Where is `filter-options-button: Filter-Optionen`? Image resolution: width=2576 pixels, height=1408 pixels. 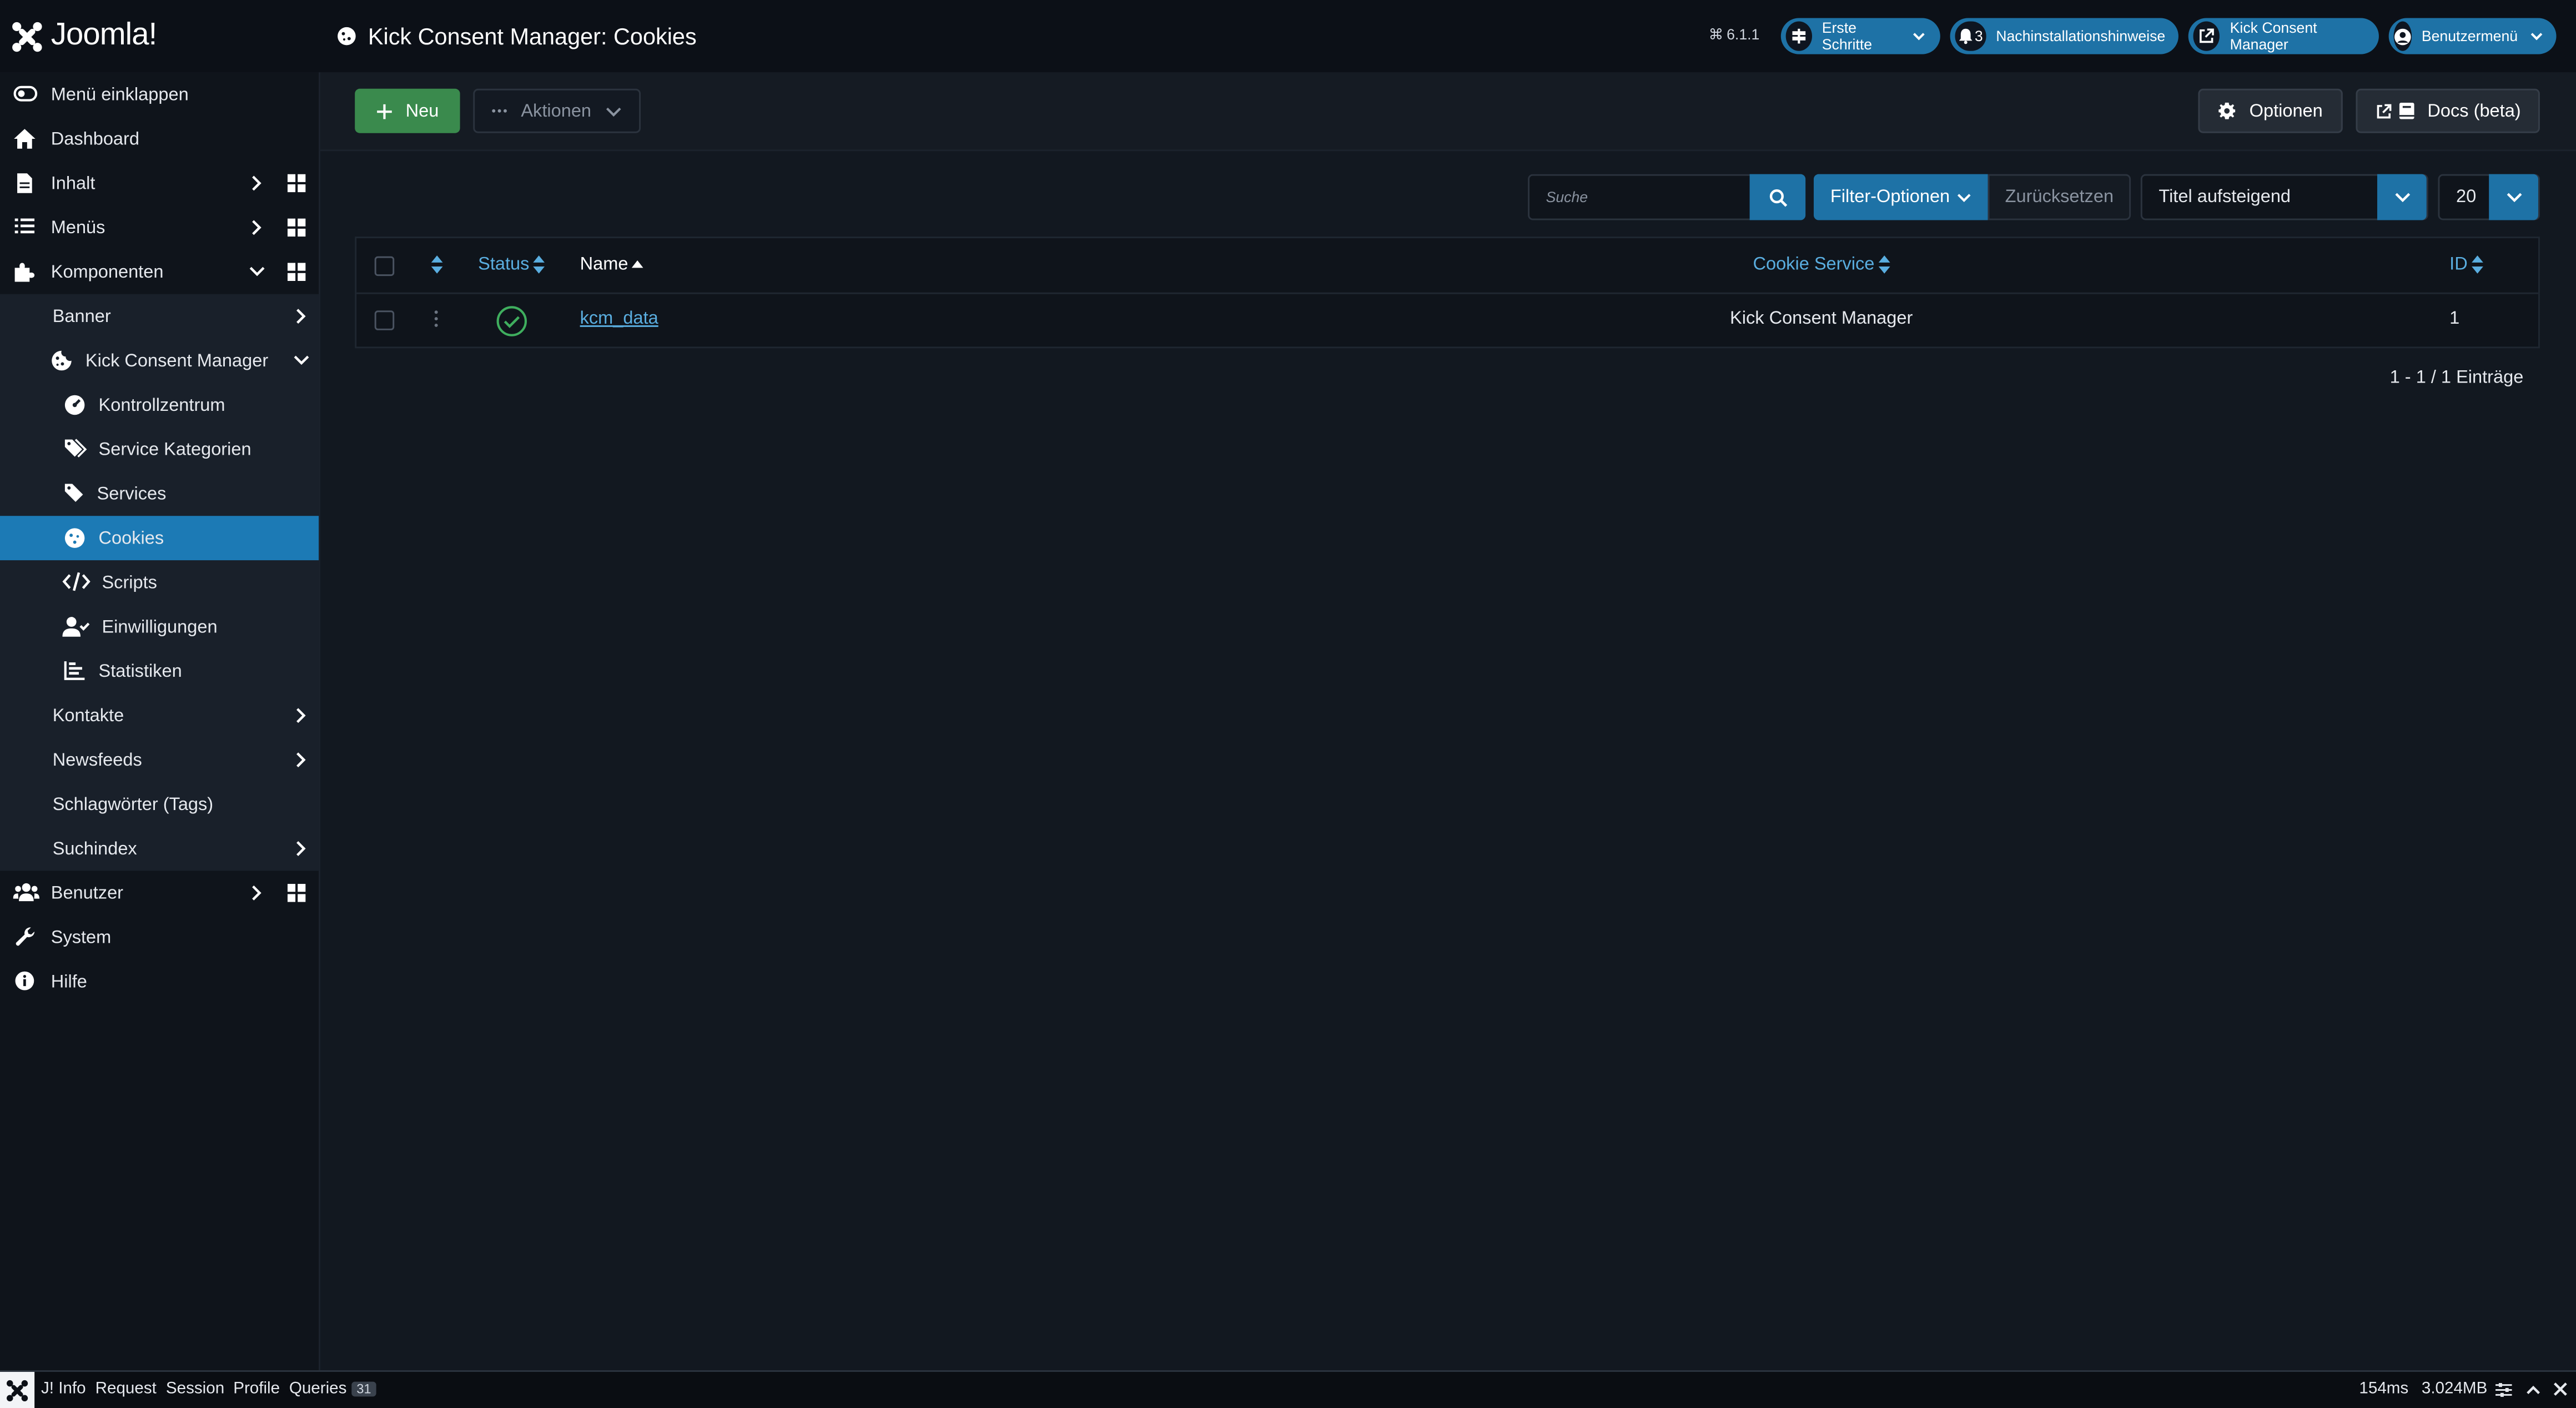
filter-options-button: Filter-Optionen is located at coordinates (1900, 197).